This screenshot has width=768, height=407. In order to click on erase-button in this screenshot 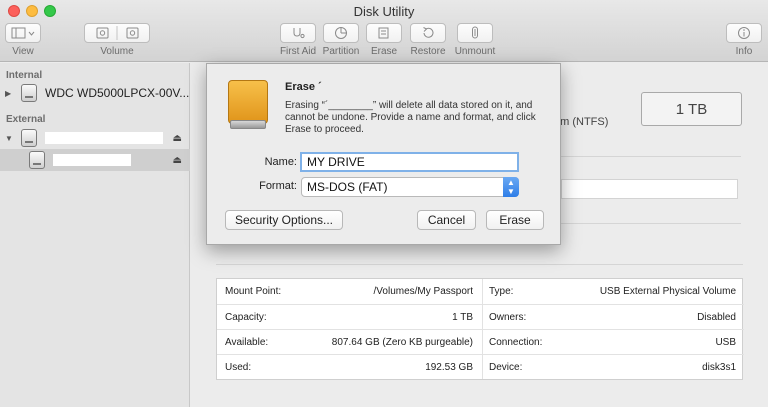, I will do `click(384, 33)`.